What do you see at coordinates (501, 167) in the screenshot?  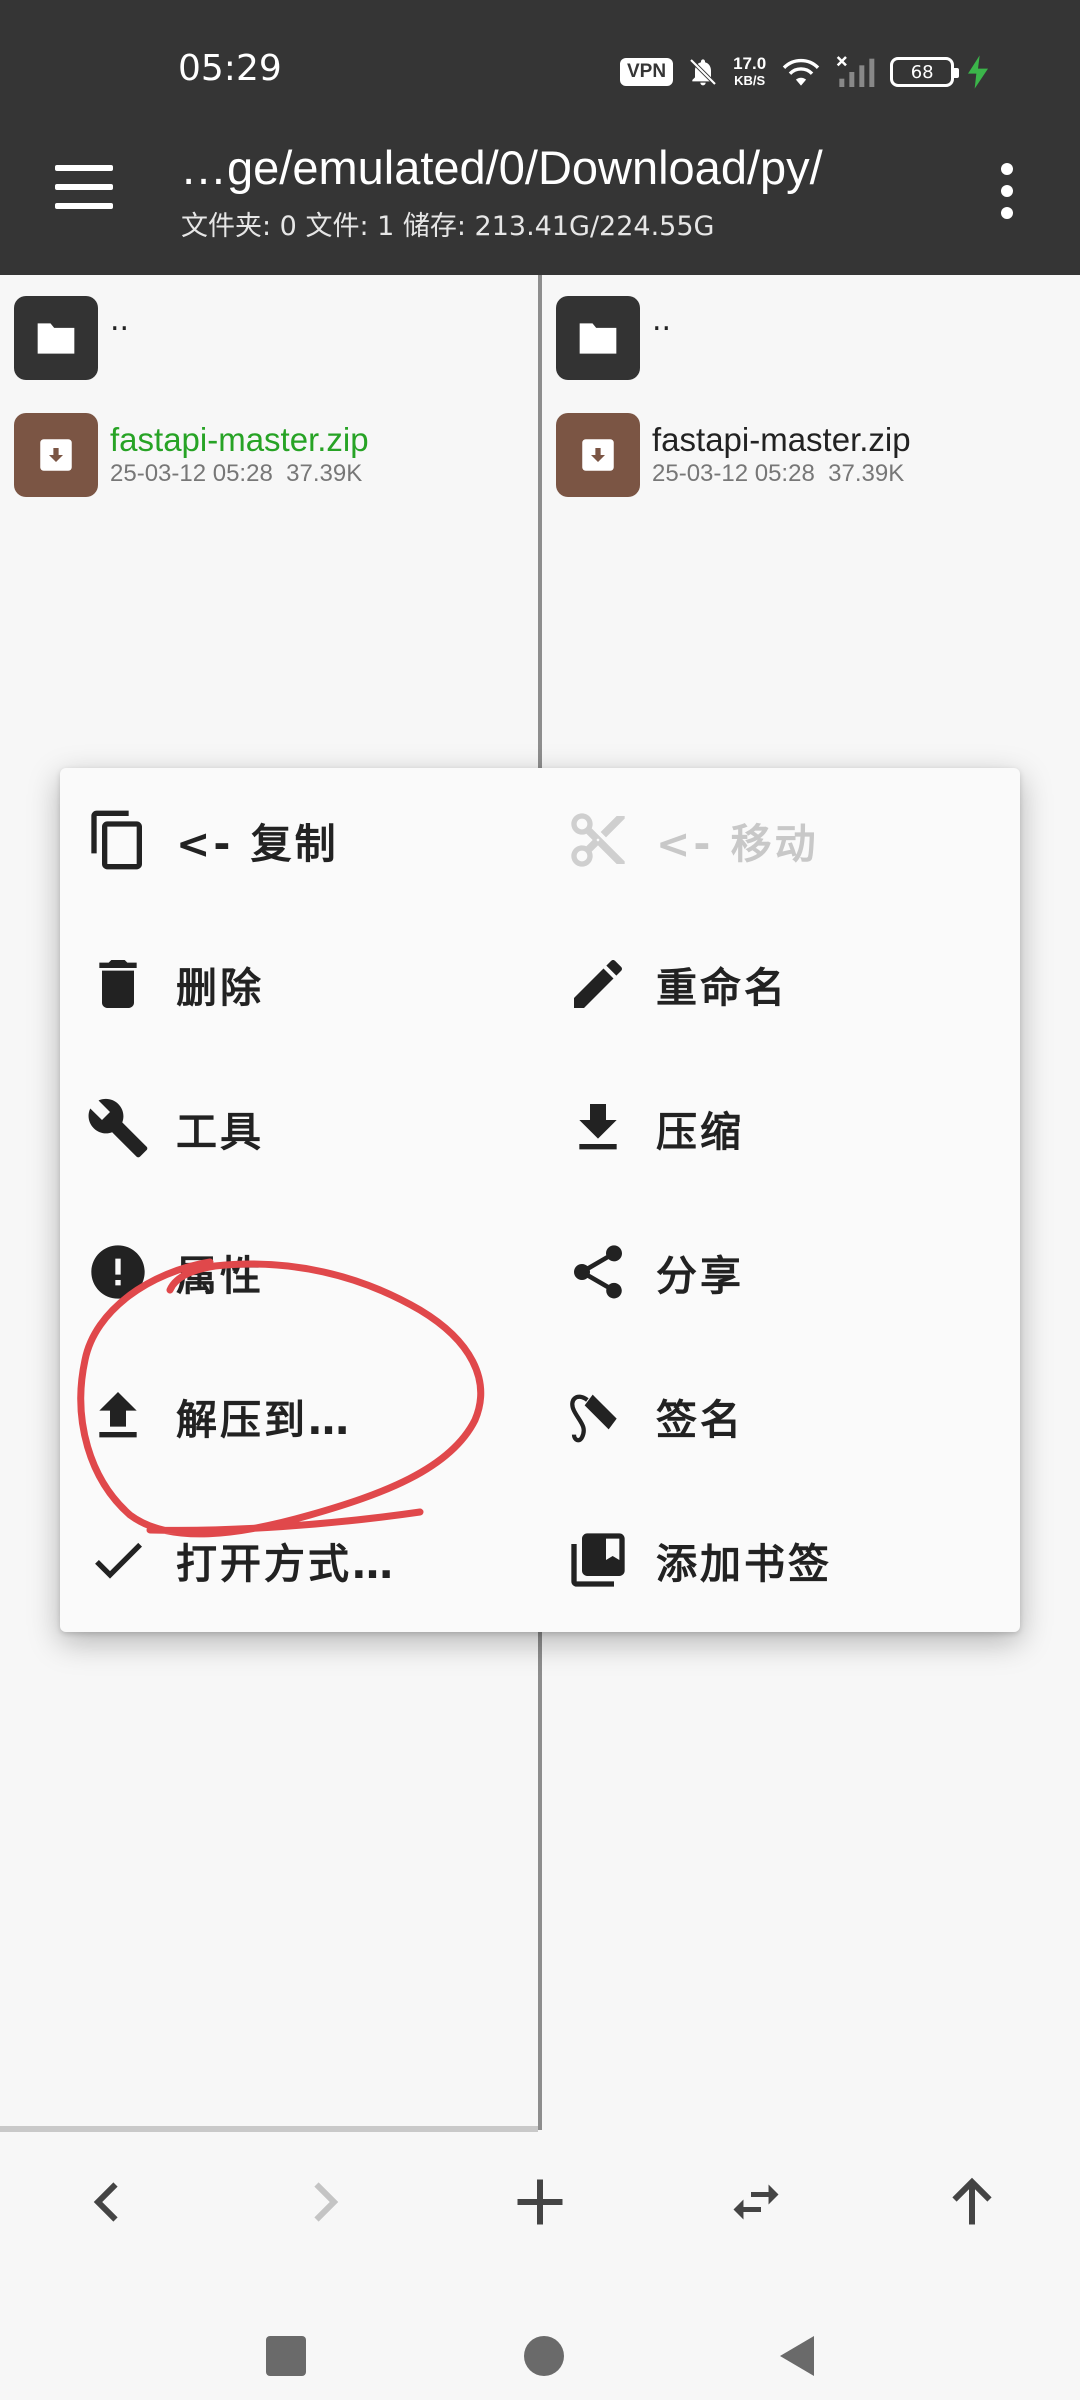 I see `current-path-title: …ge/emulated/0/Download/py/` at bounding box center [501, 167].